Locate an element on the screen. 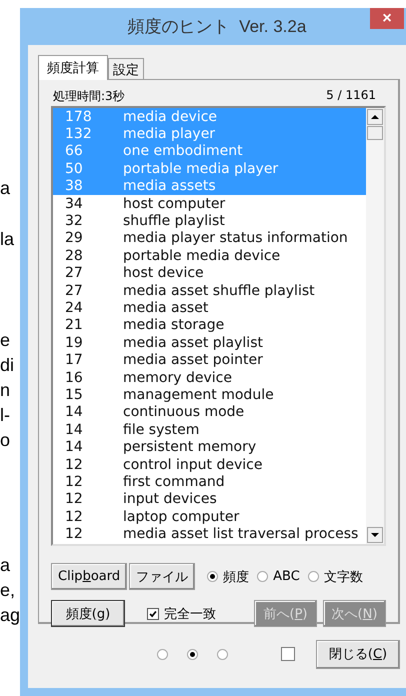 This screenshot has width=406, height=696. term-text: media assets is located at coordinates (169, 186).